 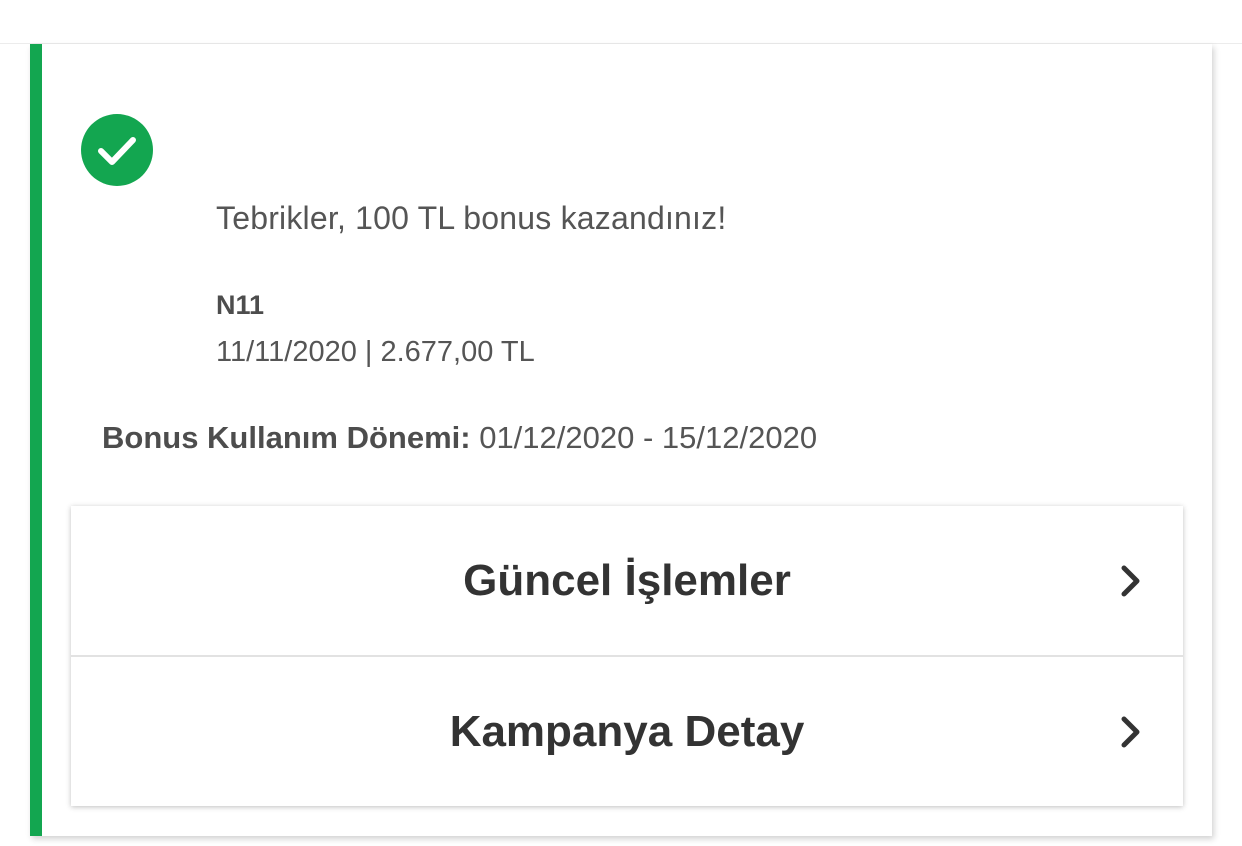 What do you see at coordinates (36, 440) in the screenshot?
I see `accent-bar` at bounding box center [36, 440].